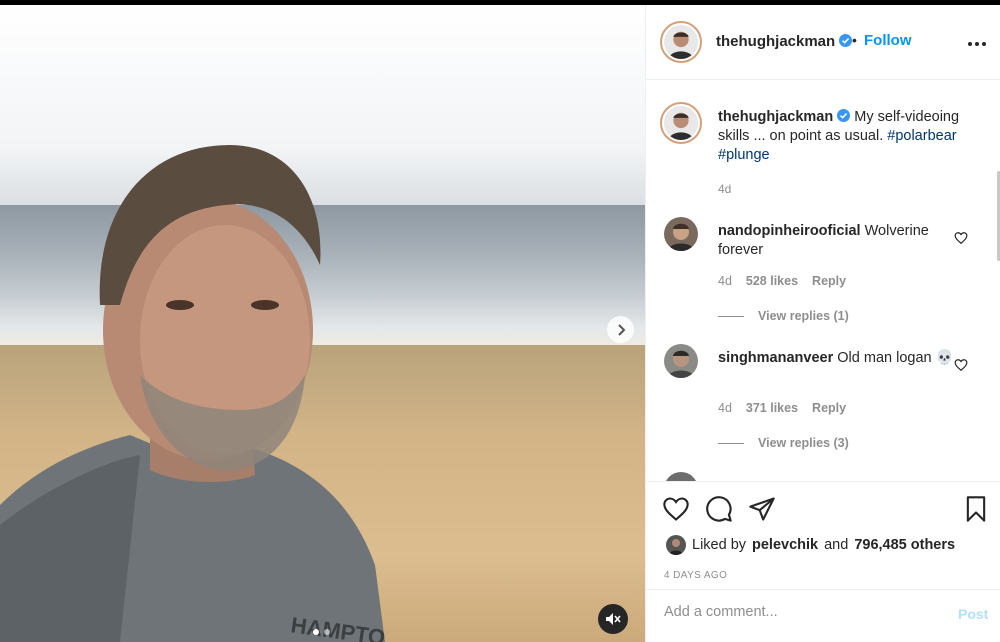 This screenshot has height=642, width=1000. I want to click on view-replies-button: View replies (1), so click(783, 316).